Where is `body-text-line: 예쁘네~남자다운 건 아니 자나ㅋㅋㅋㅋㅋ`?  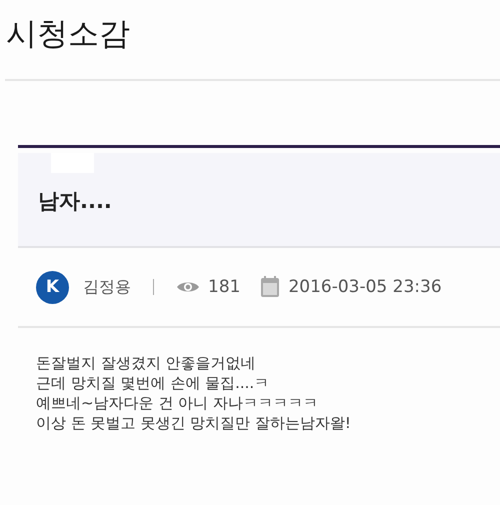 body-text-line: 예쁘네~남자다운 건 아니 자나ㅋㅋㅋㅋㅋ is located at coordinates (177, 403).